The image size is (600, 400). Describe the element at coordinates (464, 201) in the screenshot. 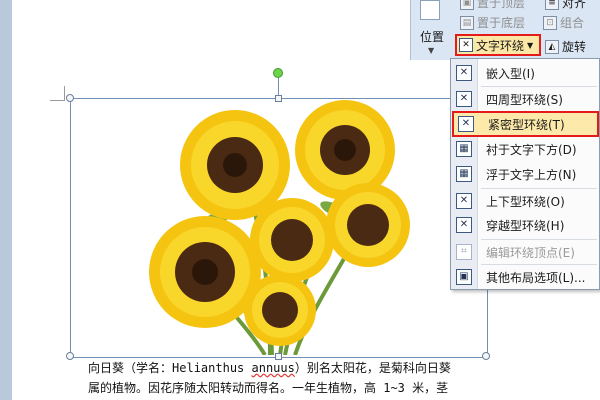

I see `wrap-topbottom-icon: ✕` at that location.